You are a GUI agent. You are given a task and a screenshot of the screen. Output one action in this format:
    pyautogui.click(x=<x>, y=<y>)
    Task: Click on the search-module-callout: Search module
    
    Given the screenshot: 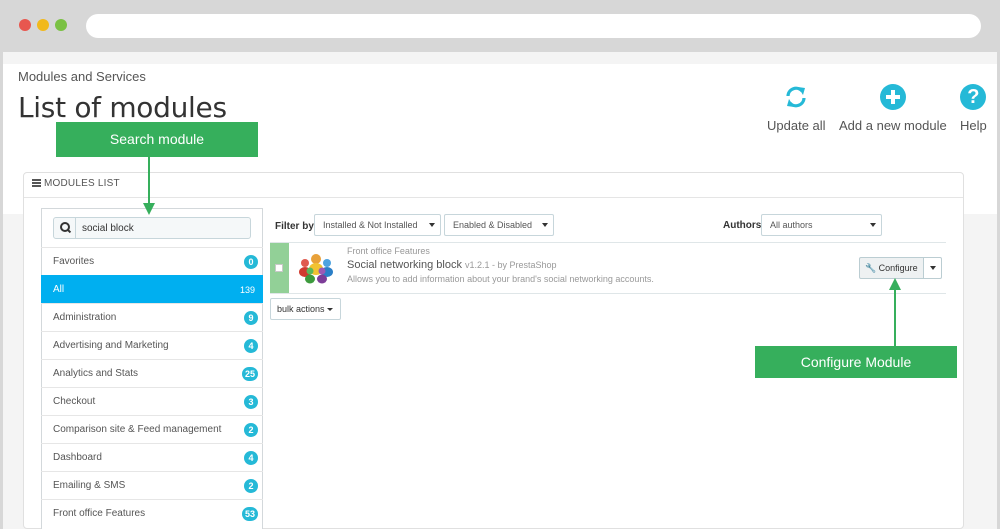 What is the action you would take?
    pyautogui.click(x=157, y=139)
    